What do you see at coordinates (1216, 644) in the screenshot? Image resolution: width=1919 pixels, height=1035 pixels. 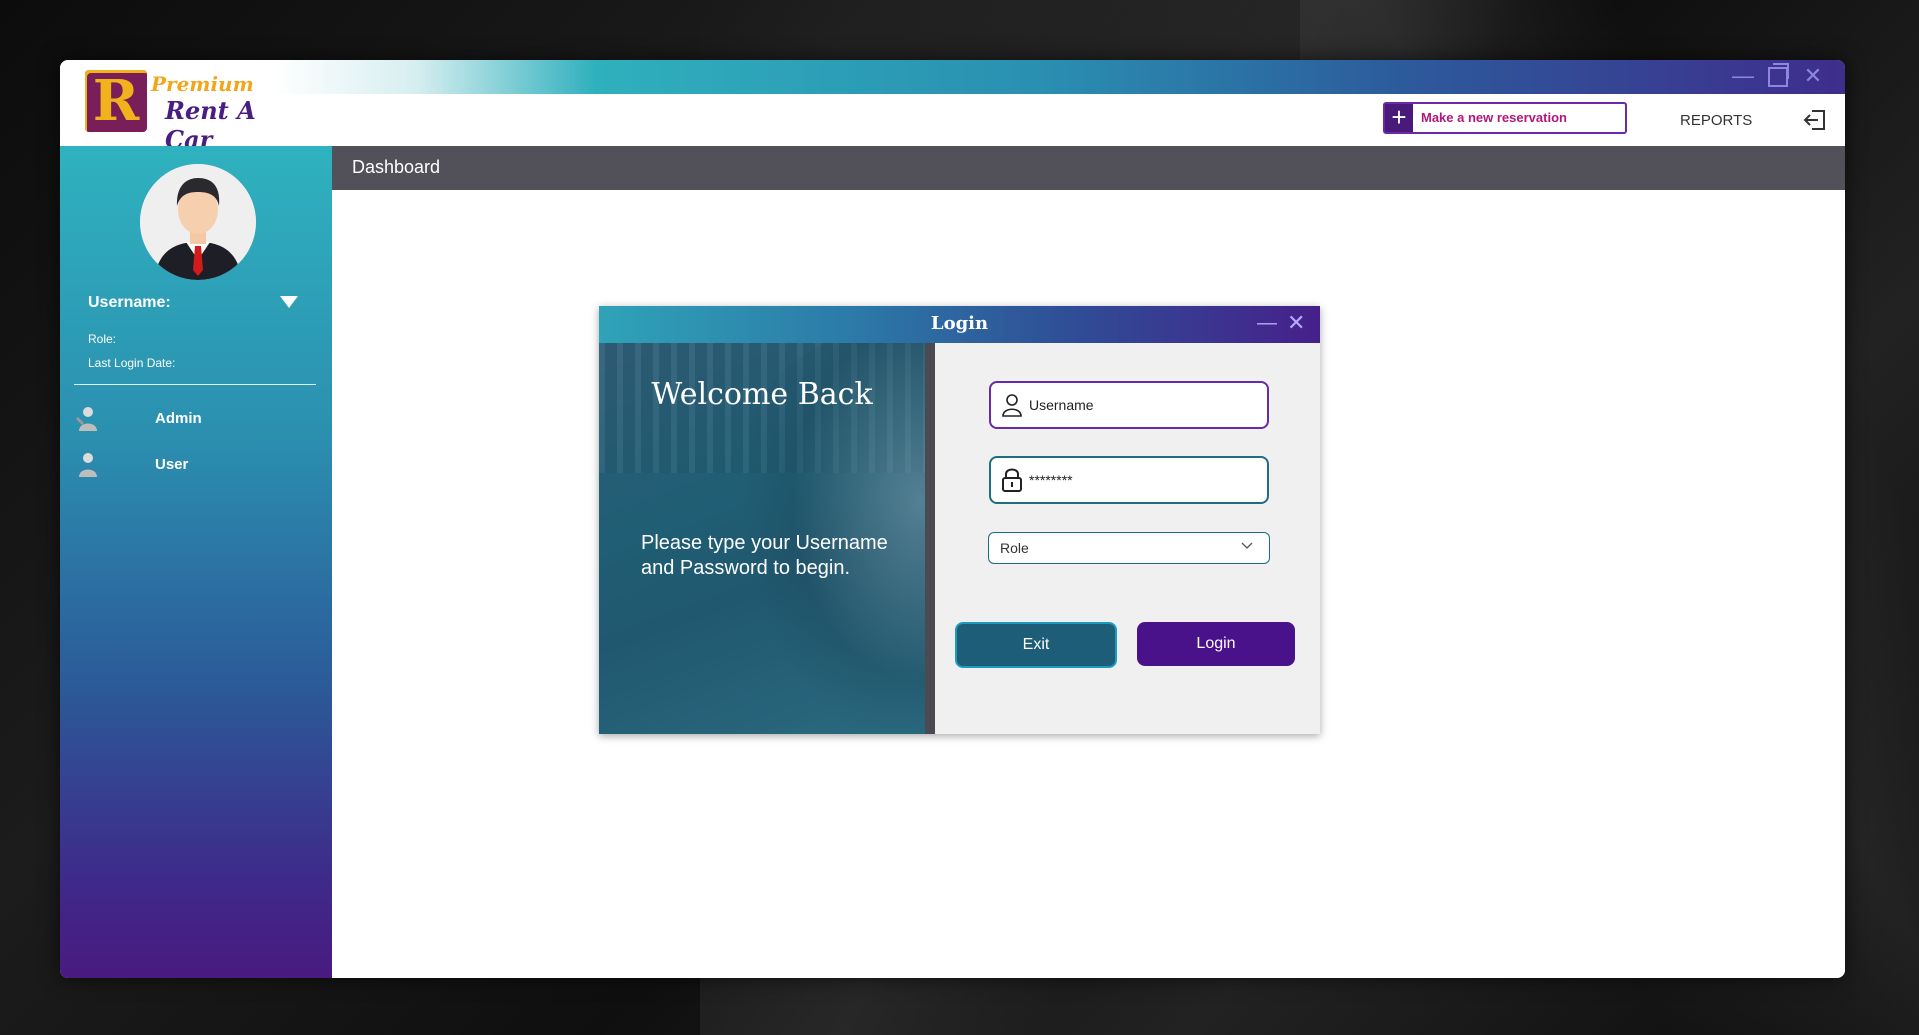 I see `login-button: Login` at bounding box center [1216, 644].